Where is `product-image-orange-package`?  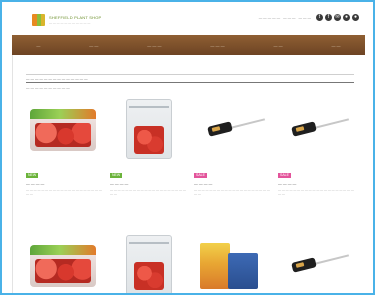 product-image-orange-package is located at coordinates (232, 262).